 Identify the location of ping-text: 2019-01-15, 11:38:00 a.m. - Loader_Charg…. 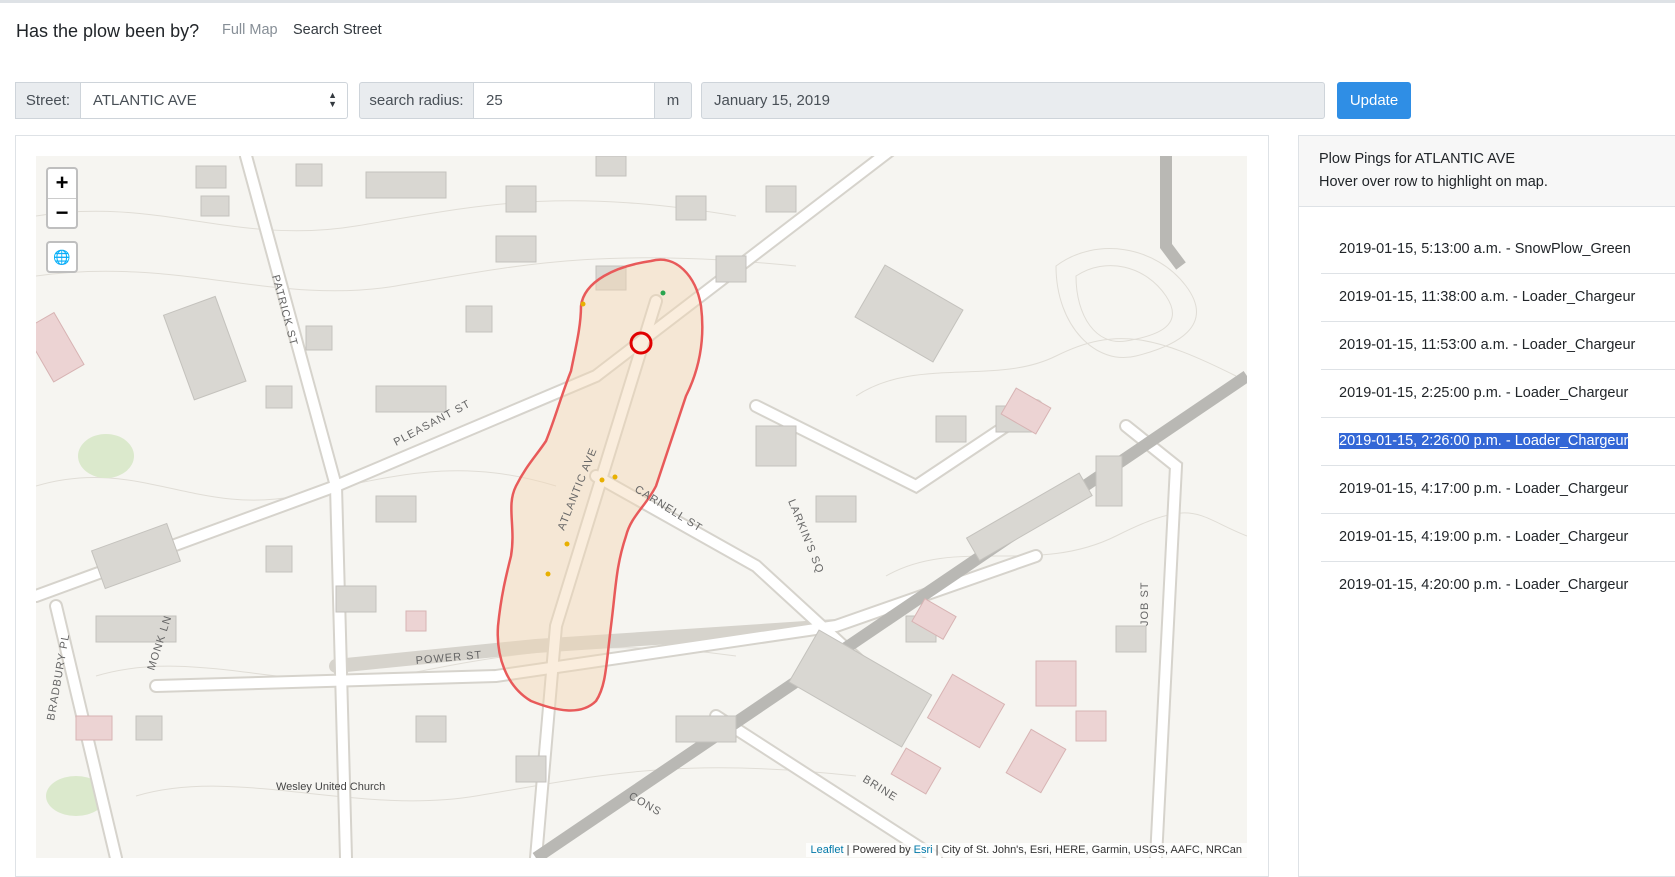
(1487, 297).